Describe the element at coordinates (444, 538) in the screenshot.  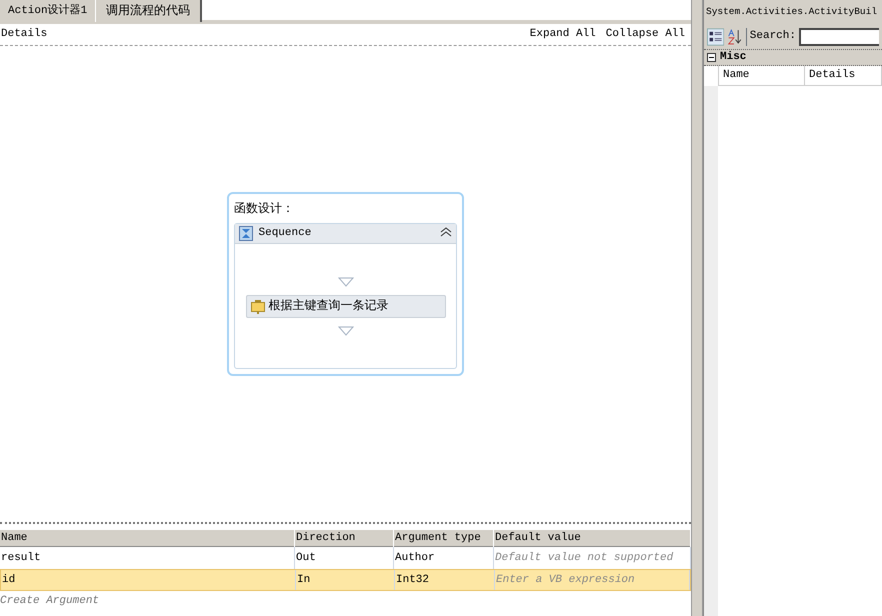
I see `column-header: Argument type` at that location.